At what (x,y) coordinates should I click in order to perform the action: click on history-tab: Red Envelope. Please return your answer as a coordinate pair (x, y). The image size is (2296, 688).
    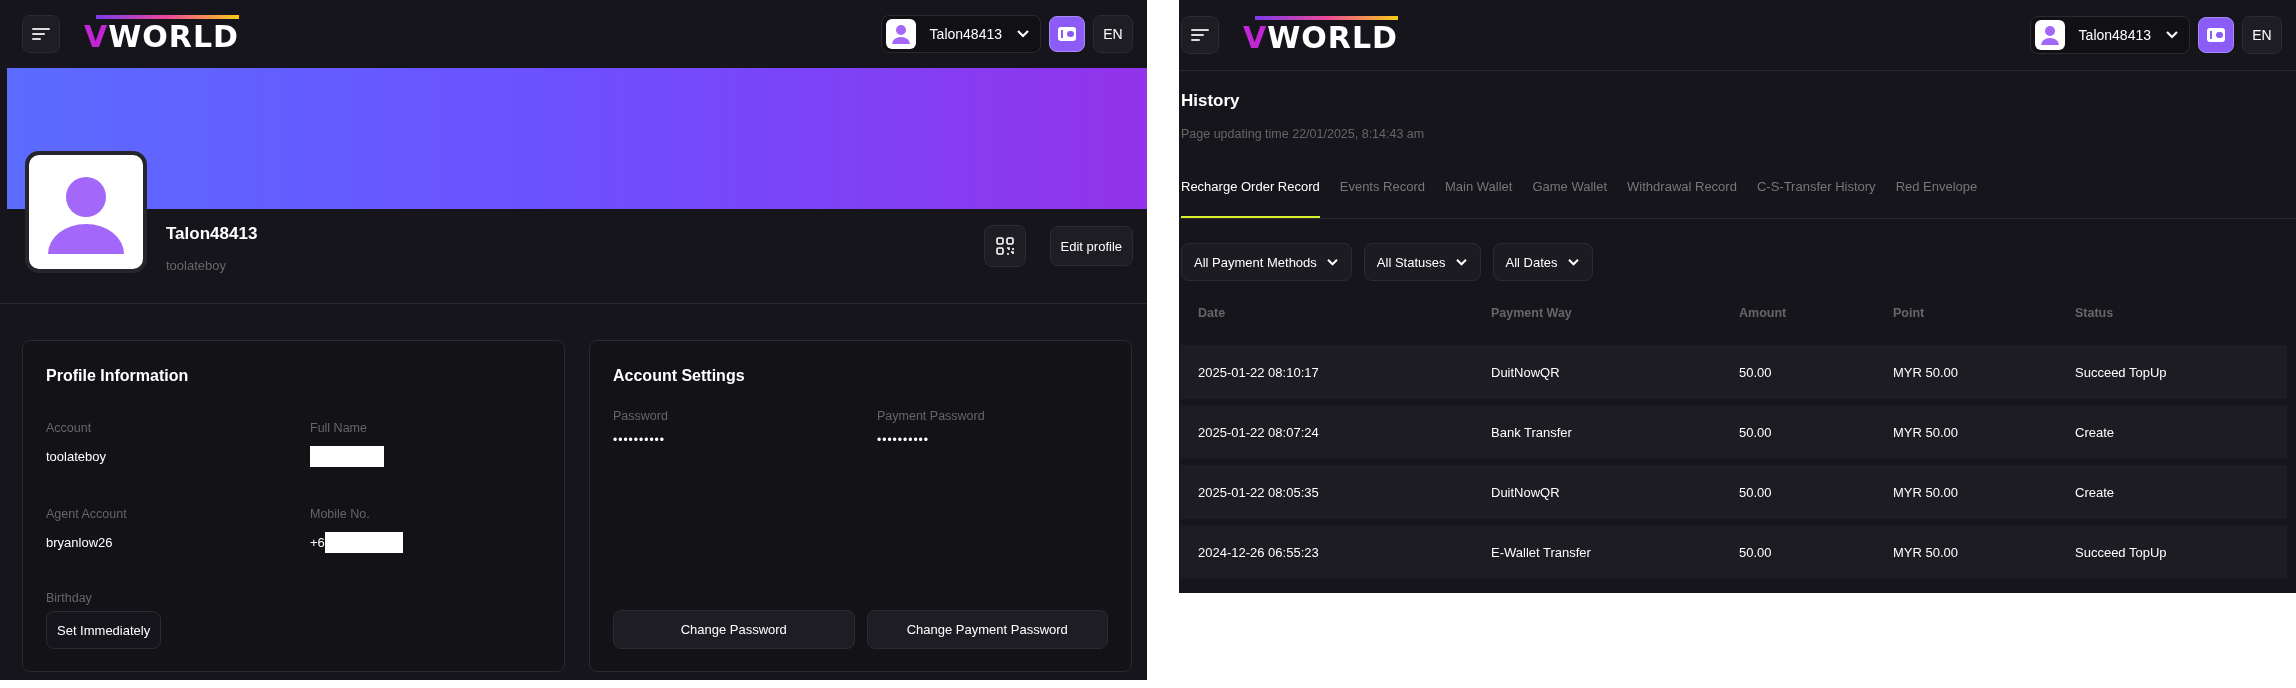
    Looking at the image, I should click on (1936, 192).